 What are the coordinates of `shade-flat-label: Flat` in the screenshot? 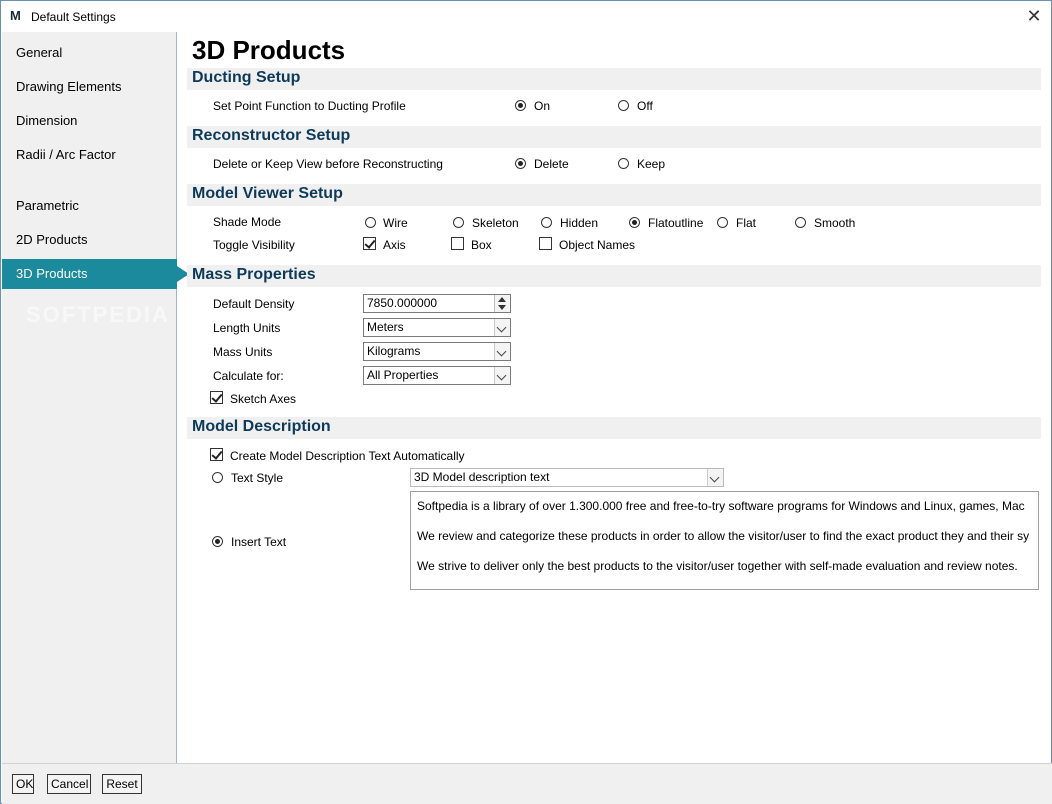 It's located at (746, 223).